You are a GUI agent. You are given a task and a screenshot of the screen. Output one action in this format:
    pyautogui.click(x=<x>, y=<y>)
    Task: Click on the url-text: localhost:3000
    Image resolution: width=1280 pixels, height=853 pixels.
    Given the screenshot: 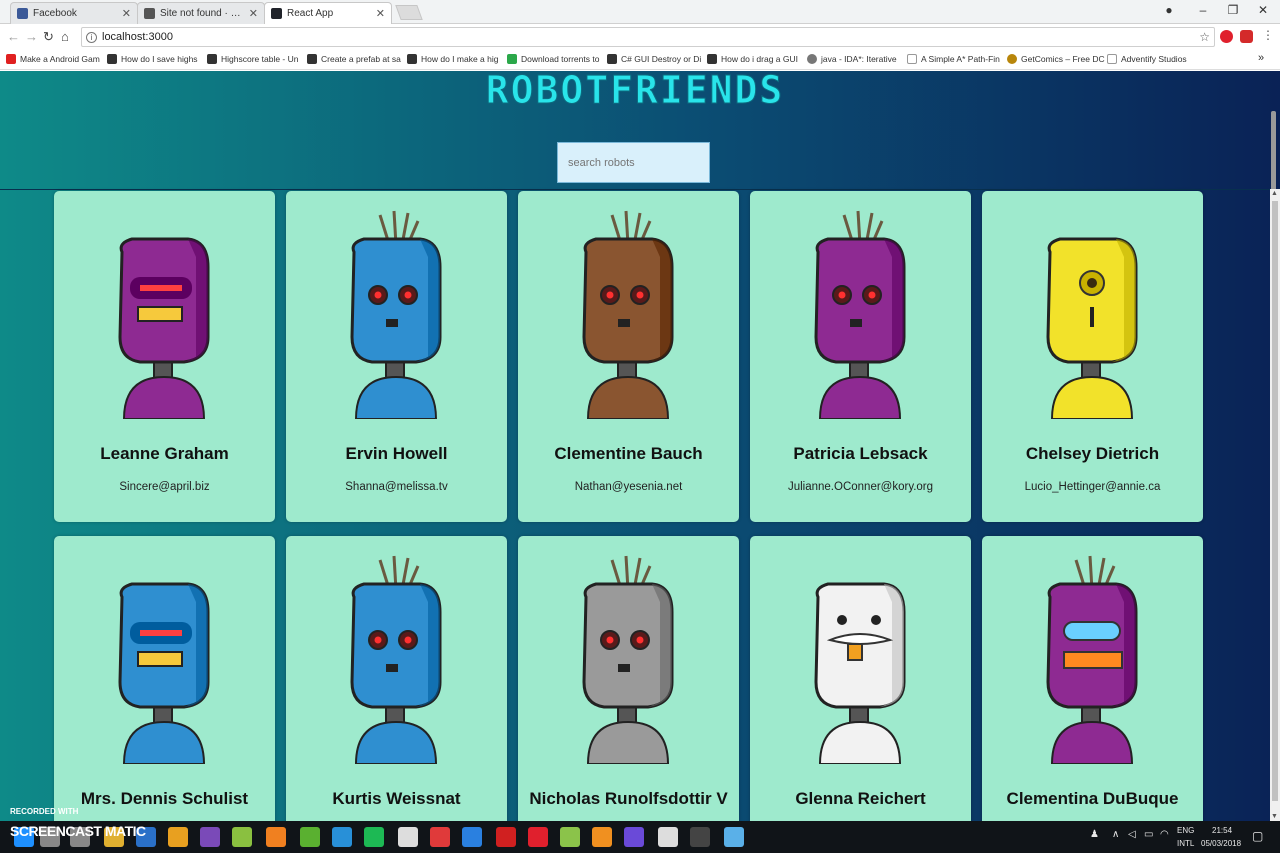 What is the action you would take?
    pyautogui.click(x=137, y=37)
    